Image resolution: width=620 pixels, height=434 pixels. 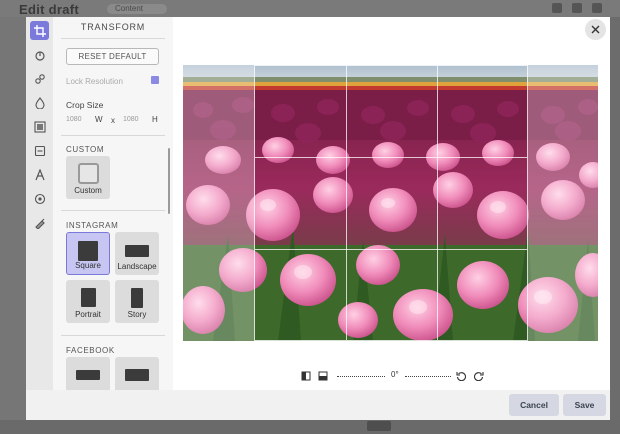 What do you see at coordinates (169, 181) in the screenshot?
I see `panel-scrollbar` at bounding box center [169, 181].